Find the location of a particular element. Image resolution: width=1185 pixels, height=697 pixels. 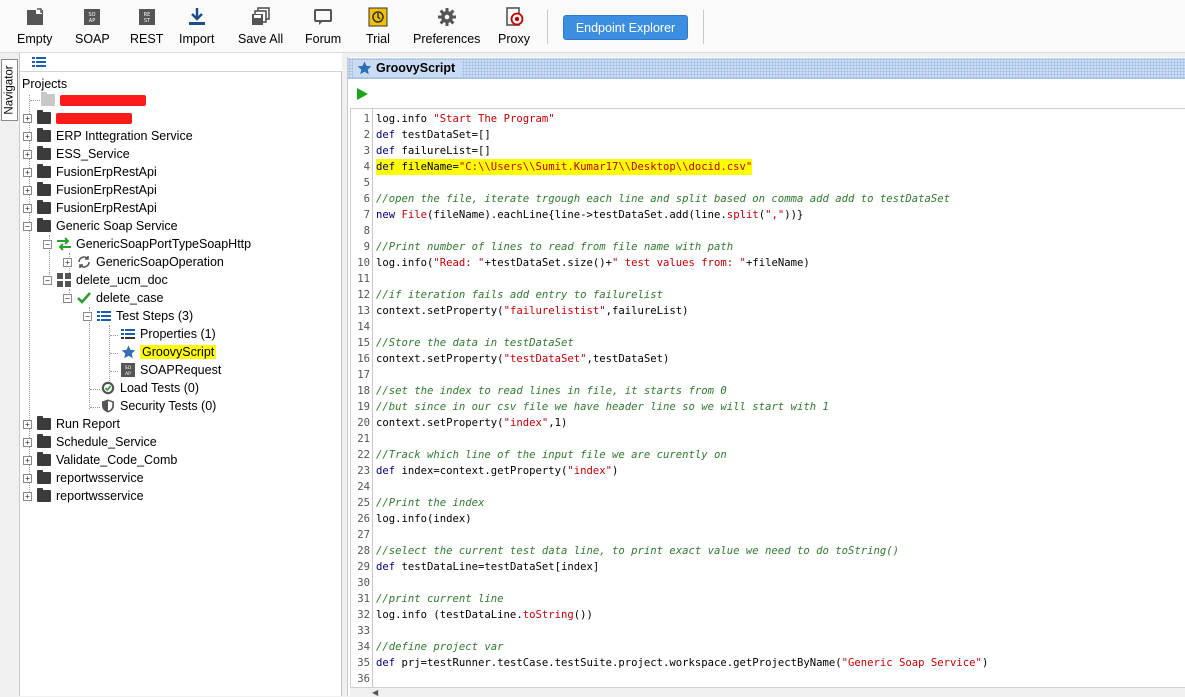

empty-project-button: Empty is located at coordinates (34, 28).